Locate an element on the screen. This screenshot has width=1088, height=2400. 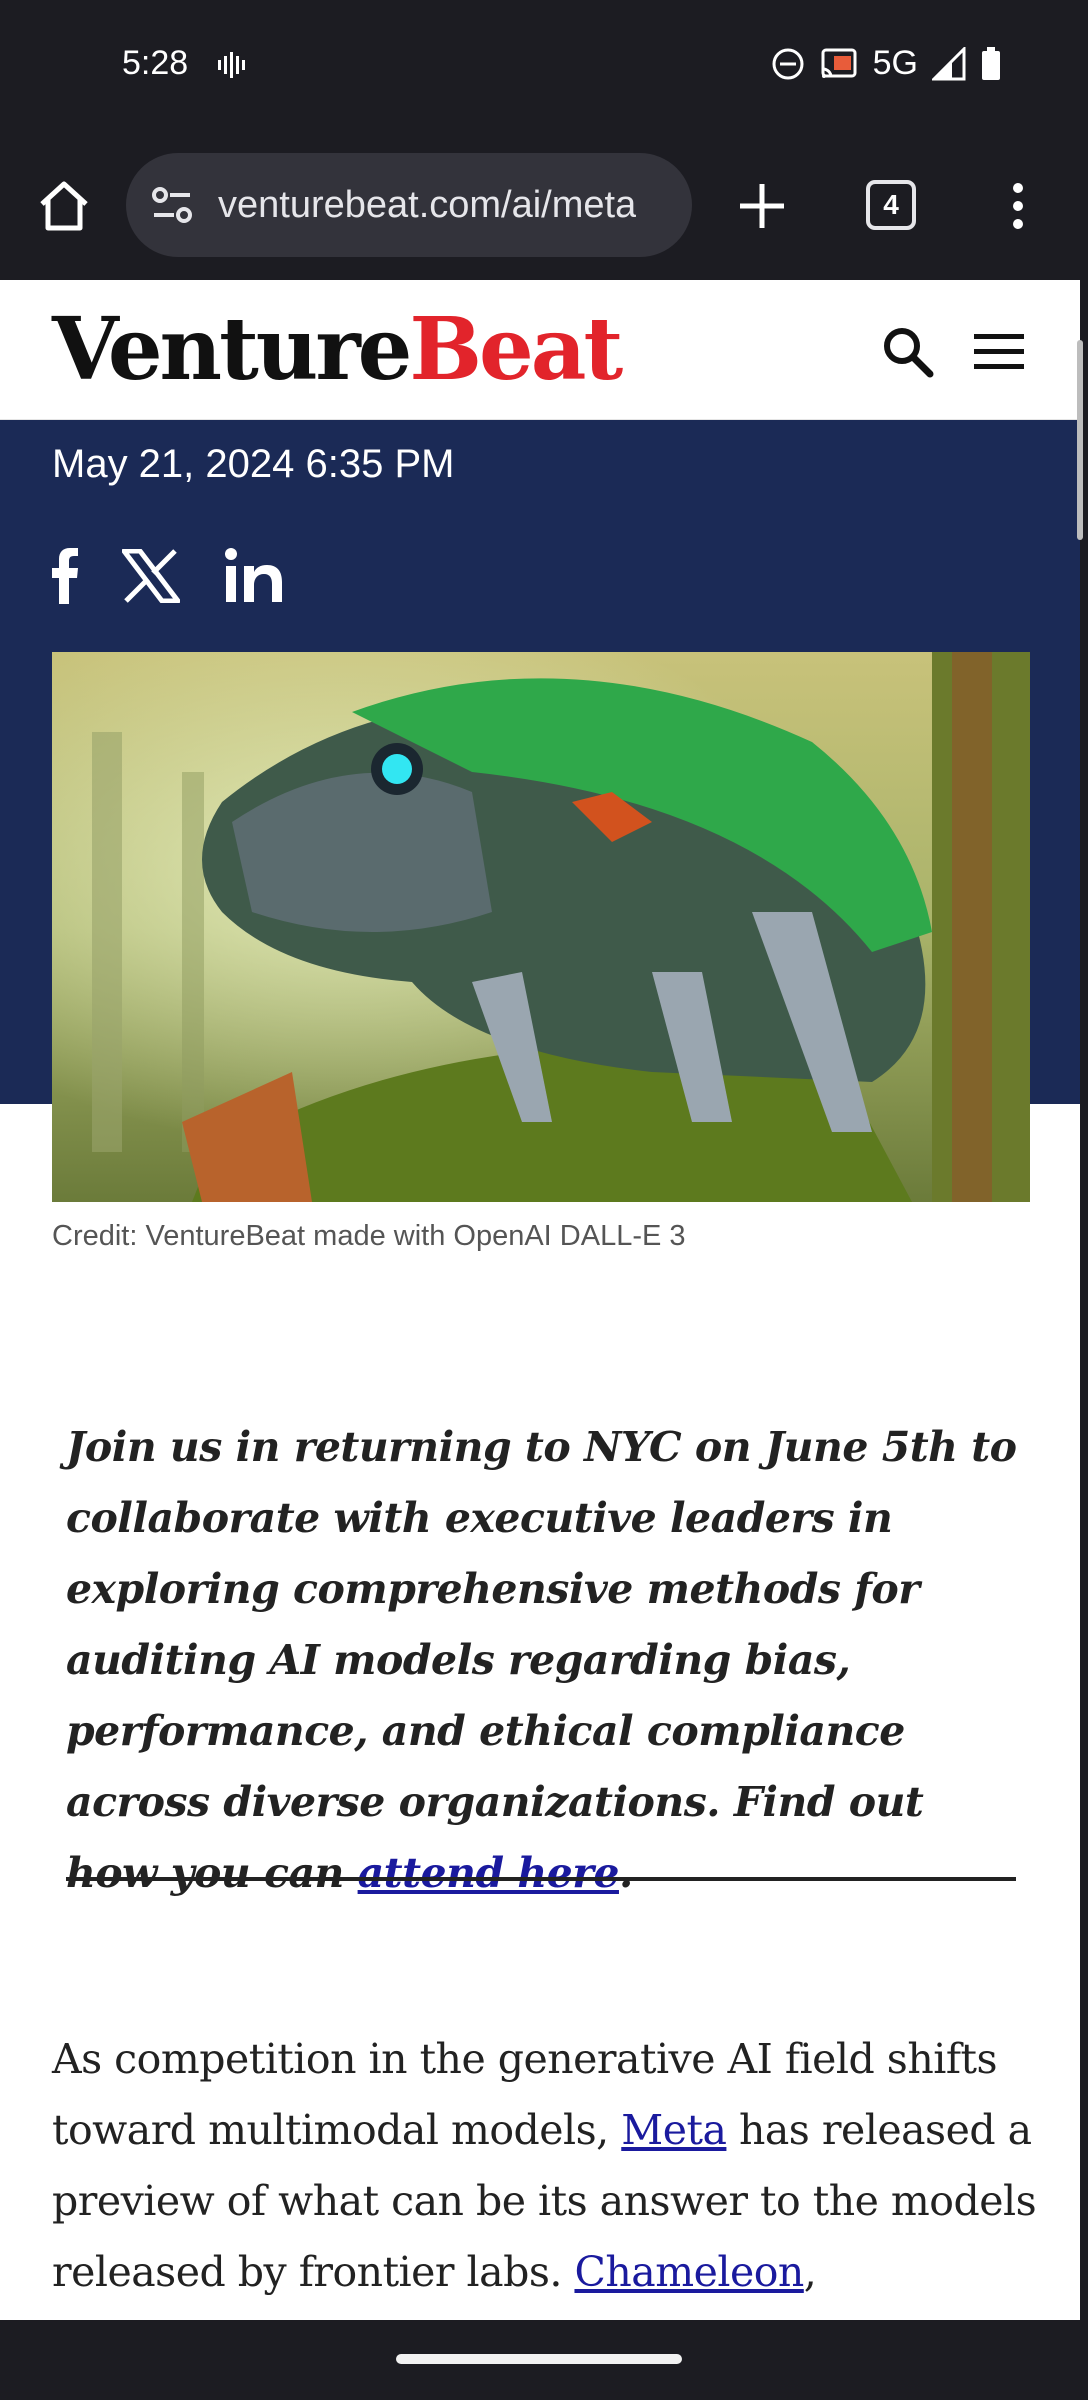
site-settings-icon is located at coordinates (173, 205).